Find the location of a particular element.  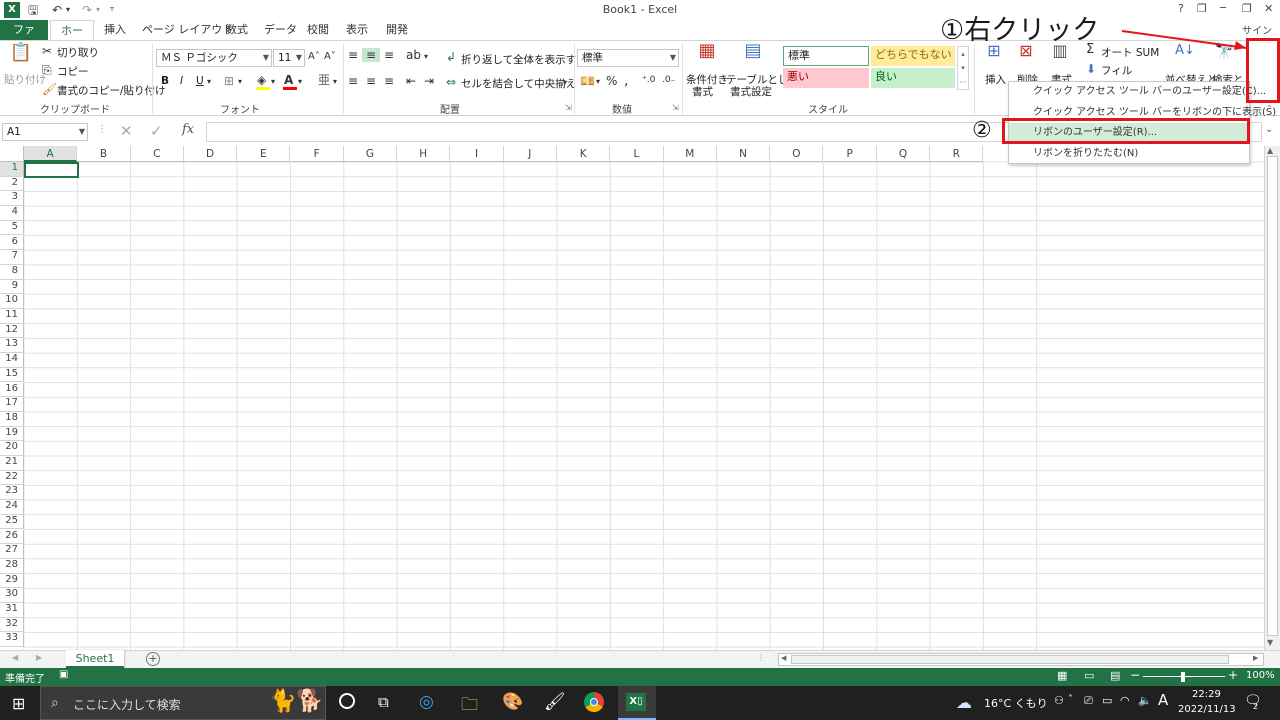

ime-indicator: A is located at coordinates (1163, 700).